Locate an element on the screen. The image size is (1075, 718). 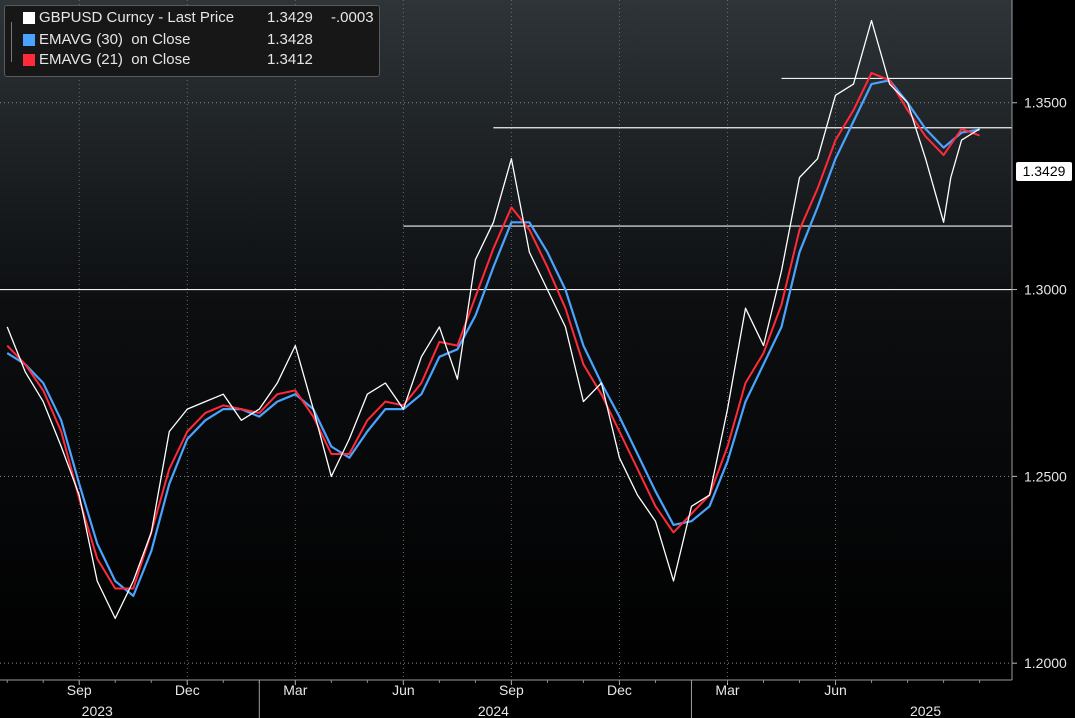
last-price-tag: 1.3429 is located at coordinates (1044, 171).